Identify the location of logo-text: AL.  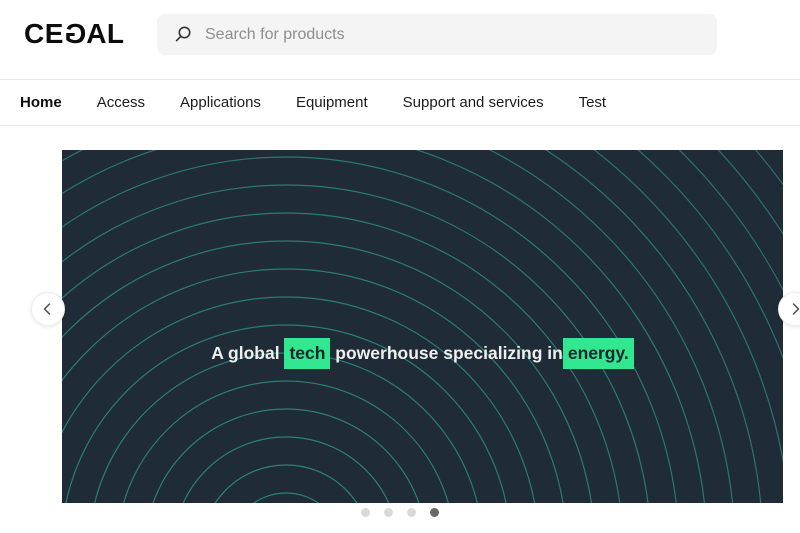
(105, 33).